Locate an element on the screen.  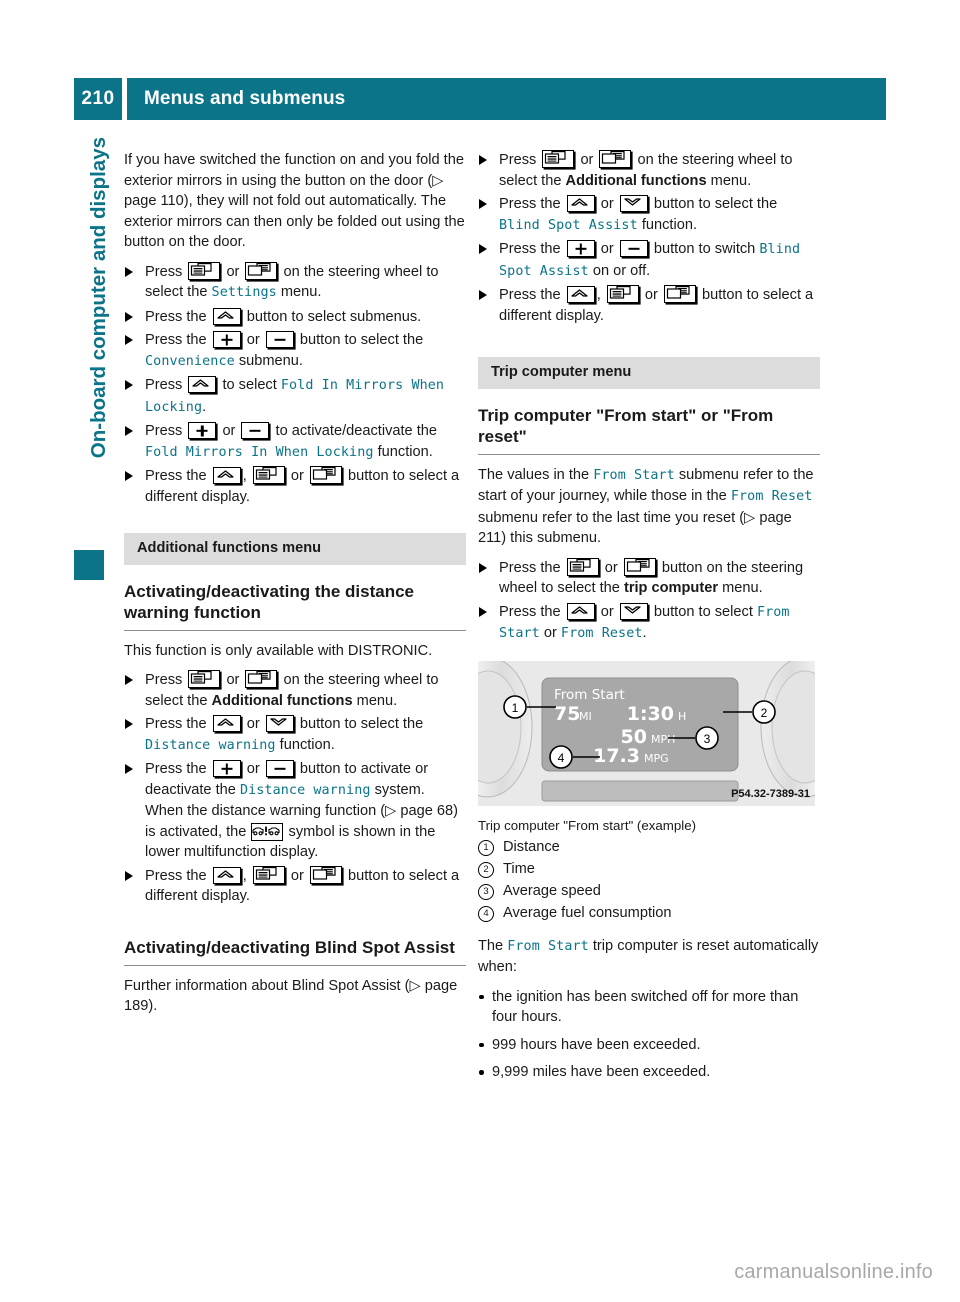
step-text-post: menu. is located at coordinates (731, 180).